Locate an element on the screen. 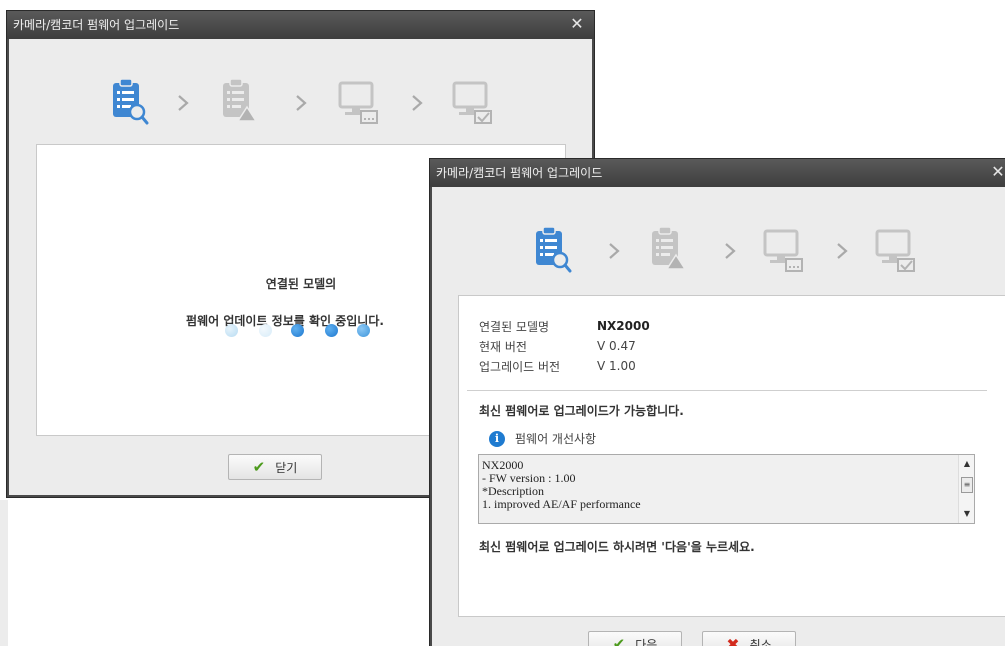 This screenshot has height=646, width=1005. model-value: NX2000 is located at coordinates (623, 326).